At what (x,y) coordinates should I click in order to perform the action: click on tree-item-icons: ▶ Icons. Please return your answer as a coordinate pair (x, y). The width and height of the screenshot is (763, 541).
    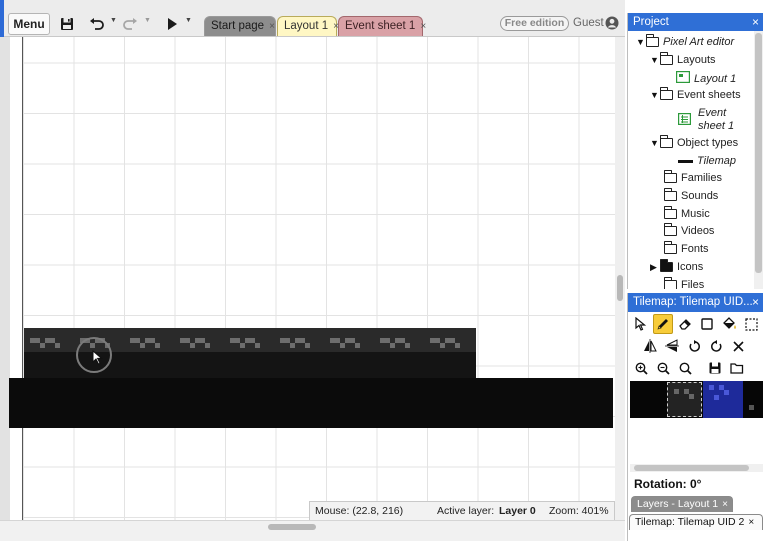
    Looking at the image, I should click on (677, 266).